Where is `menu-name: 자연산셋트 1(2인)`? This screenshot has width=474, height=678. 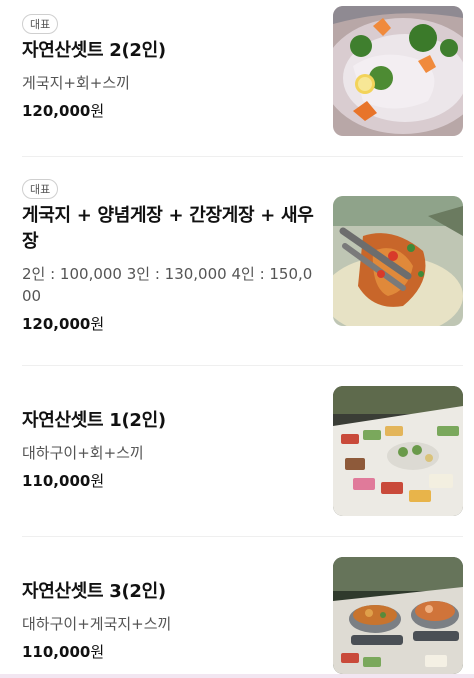 menu-name: 자연산셋트 1(2인) is located at coordinates (94, 420).